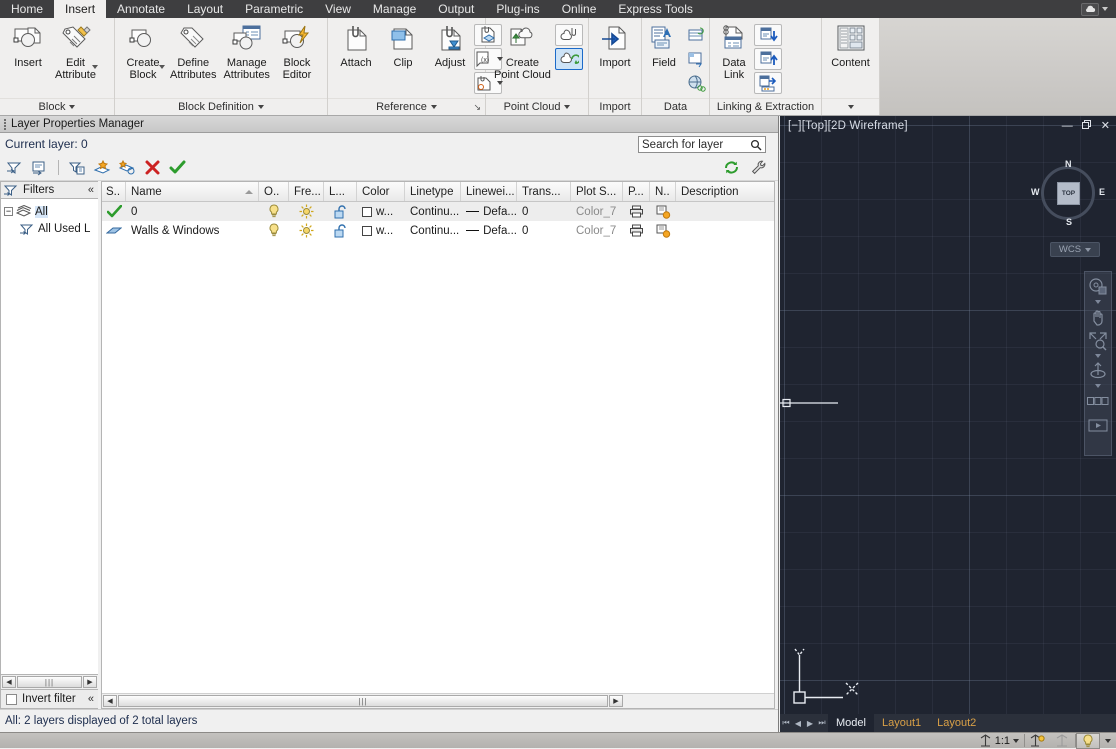 The height and width of the screenshot is (749, 1116). I want to click on close-icon: ✕, so click(1105, 126).